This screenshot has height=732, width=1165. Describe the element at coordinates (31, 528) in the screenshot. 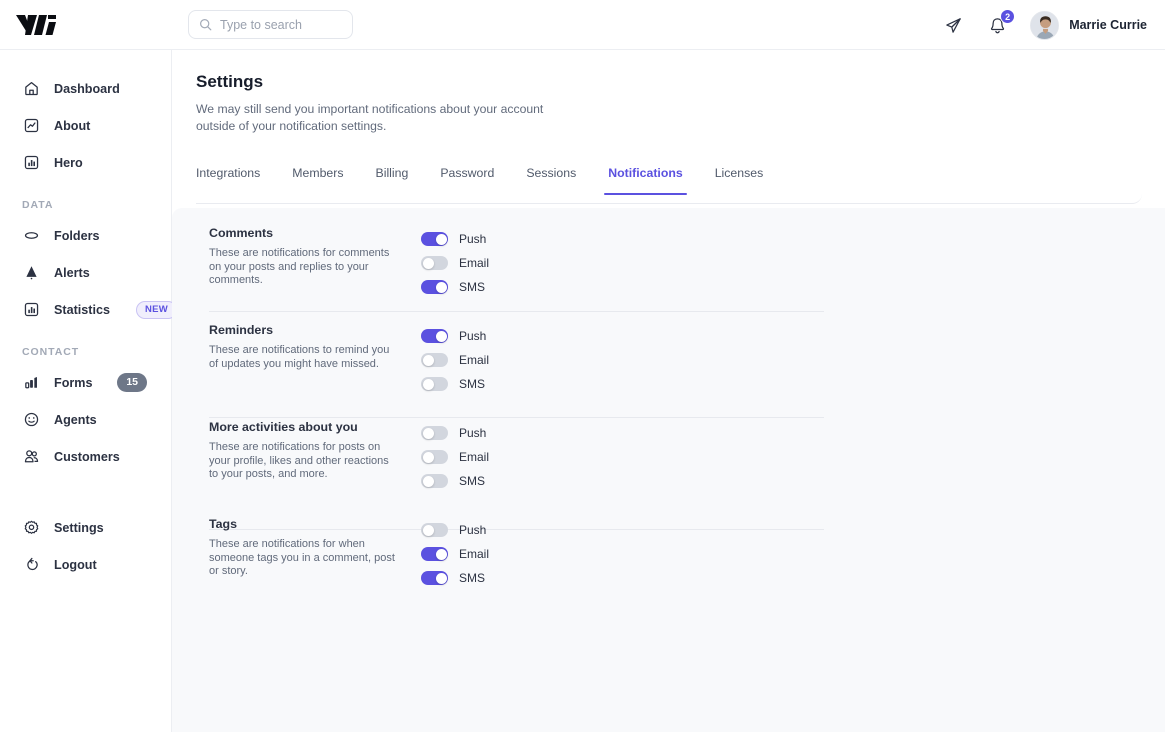

I see `gear-icon` at that location.